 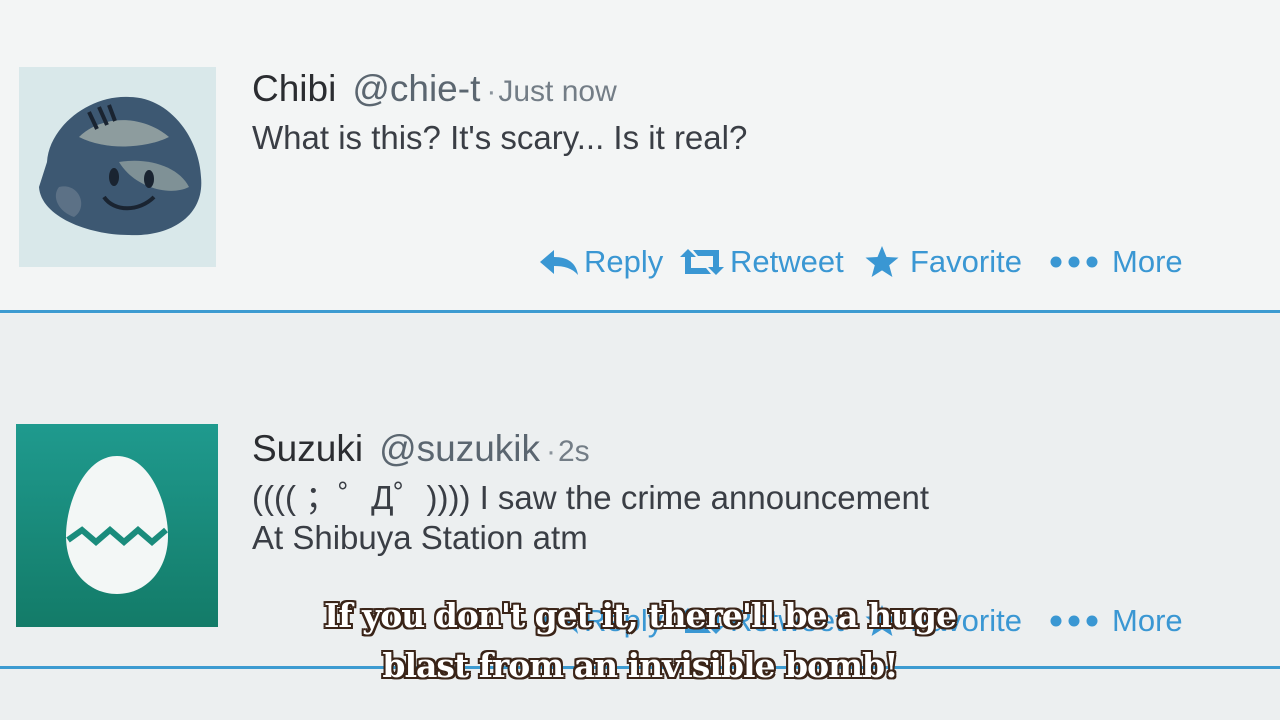 What do you see at coordinates (966, 261) in the screenshot?
I see `favorite-label: Favorite` at bounding box center [966, 261].